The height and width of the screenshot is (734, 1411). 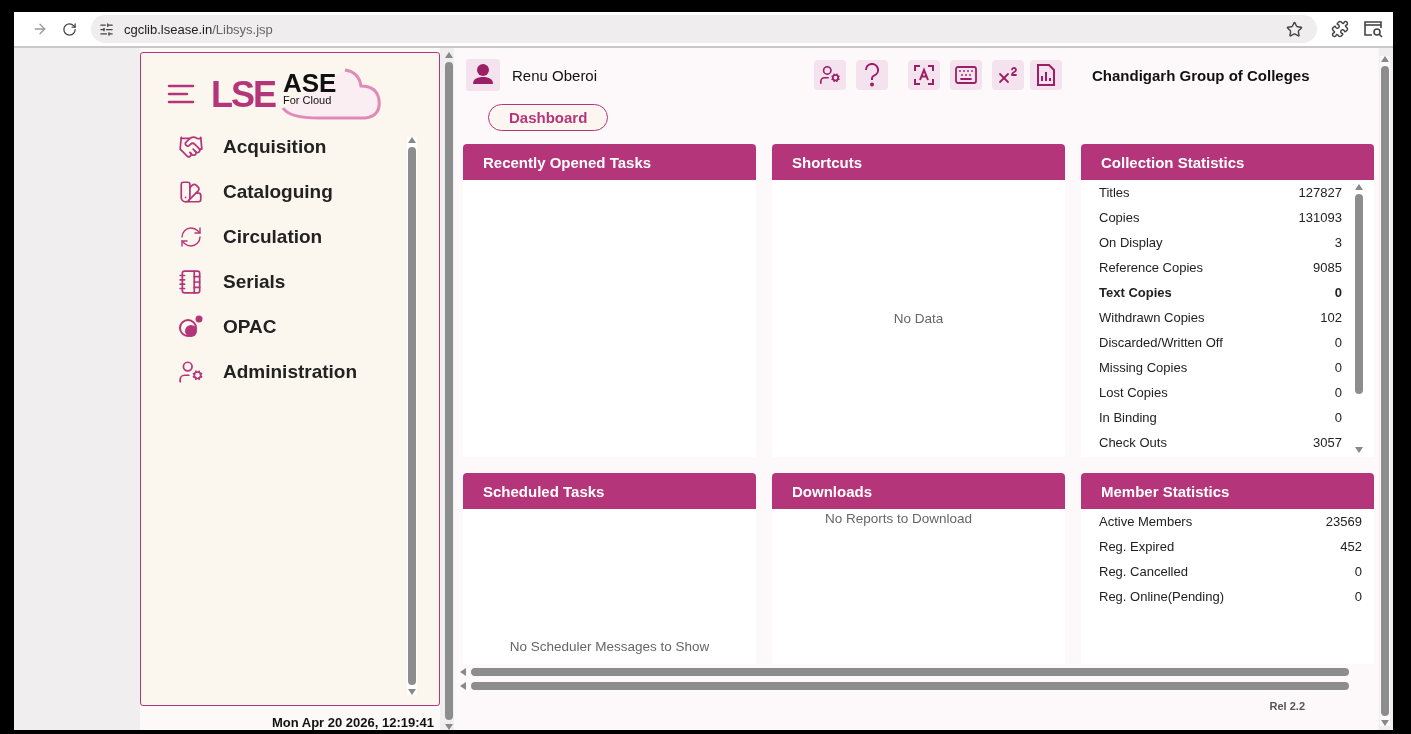 What do you see at coordinates (918, 318) in the screenshot?
I see `empty-message: No Data` at bounding box center [918, 318].